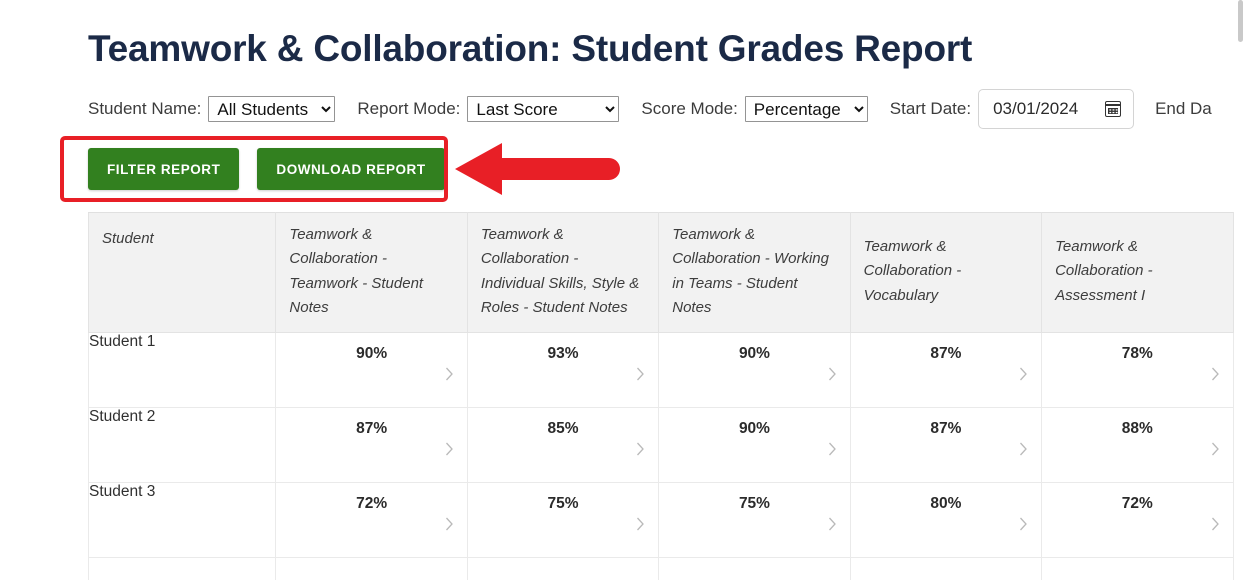 This screenshot has height=580, width=1248. Describe the element at coordinates (563, 354) in the screenshot. I see `score-value: 93%` at that location.